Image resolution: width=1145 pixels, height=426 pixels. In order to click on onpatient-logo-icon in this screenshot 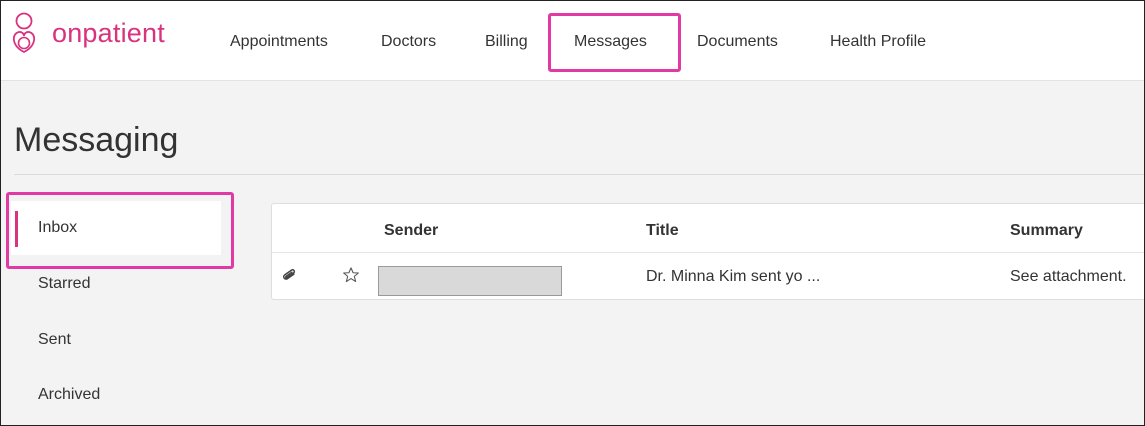, I will do `click(24, 33)`.